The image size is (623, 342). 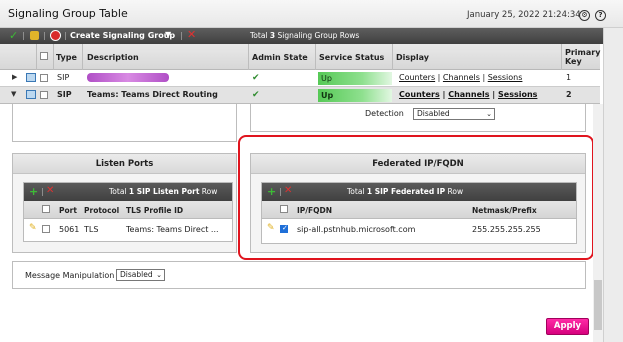 I want to click on detection-label: Detection, so click(x=384, y=113).